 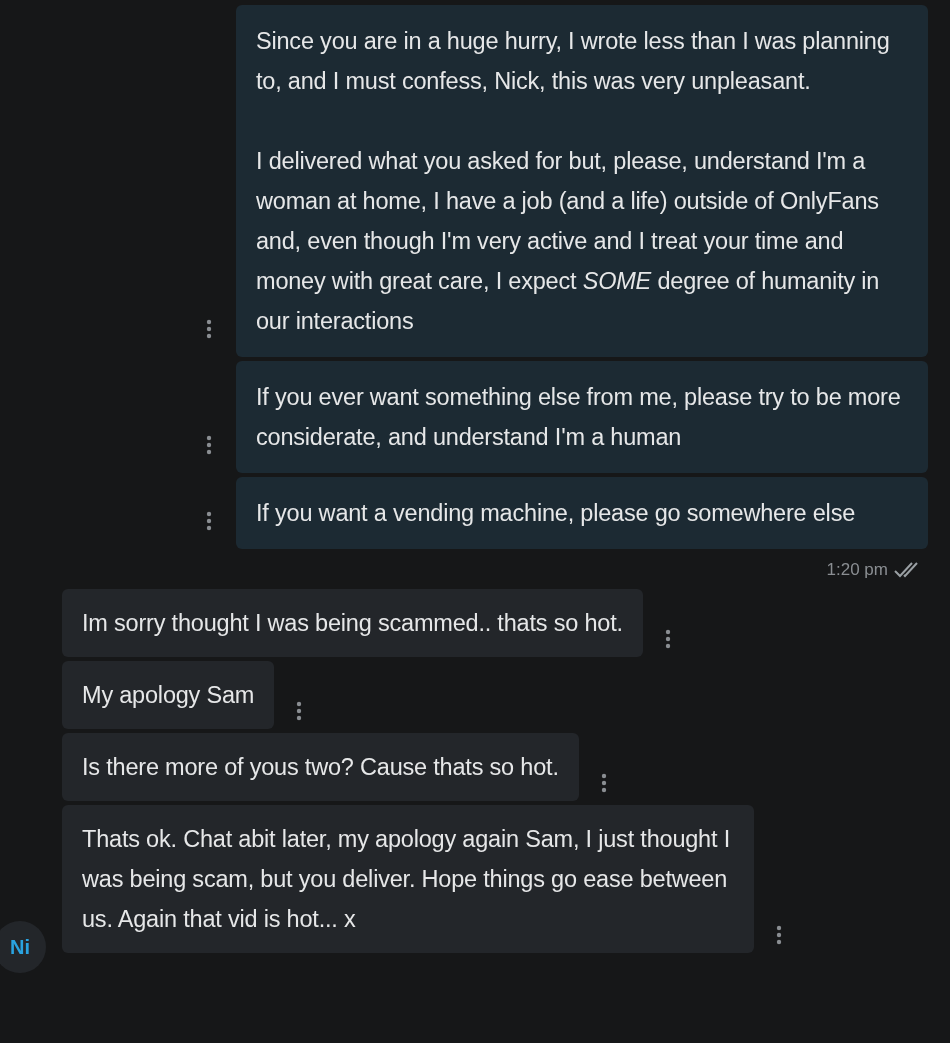 I want to click on message-bubble: My apology Sam, so click(x=168, y=695).